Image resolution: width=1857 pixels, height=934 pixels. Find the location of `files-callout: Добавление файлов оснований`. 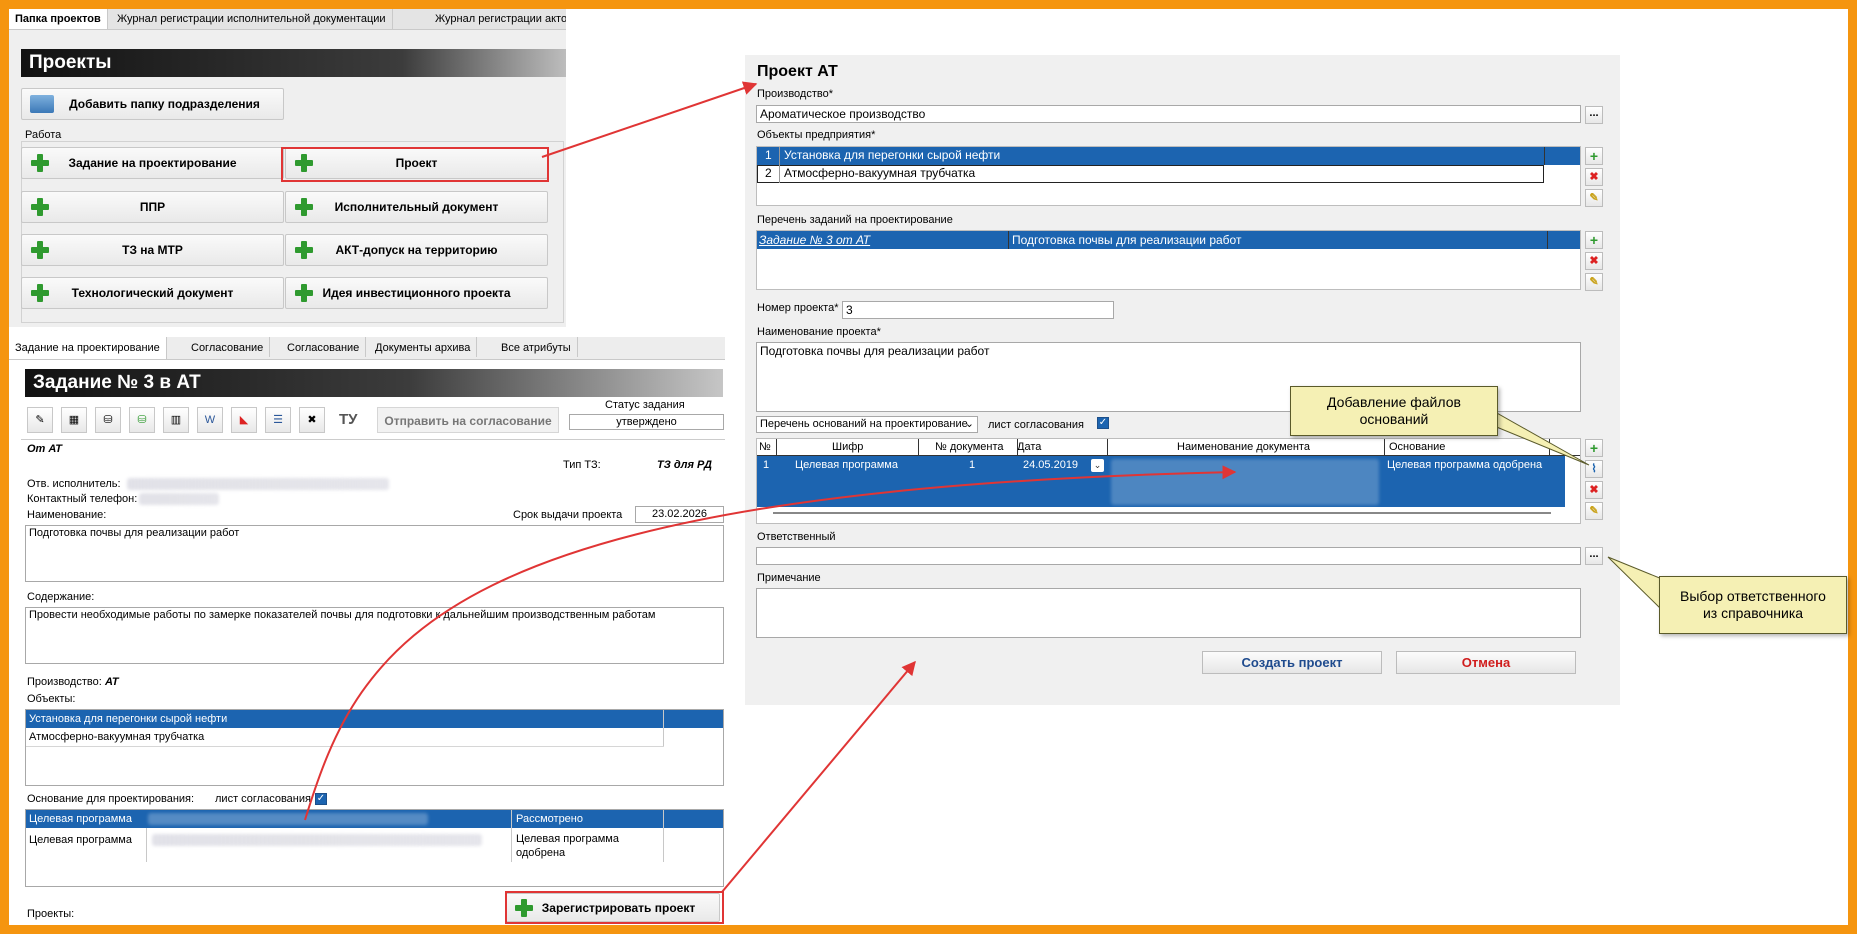

files-callout: Добавление файлов оснований is located at coordinates (1394, 411).